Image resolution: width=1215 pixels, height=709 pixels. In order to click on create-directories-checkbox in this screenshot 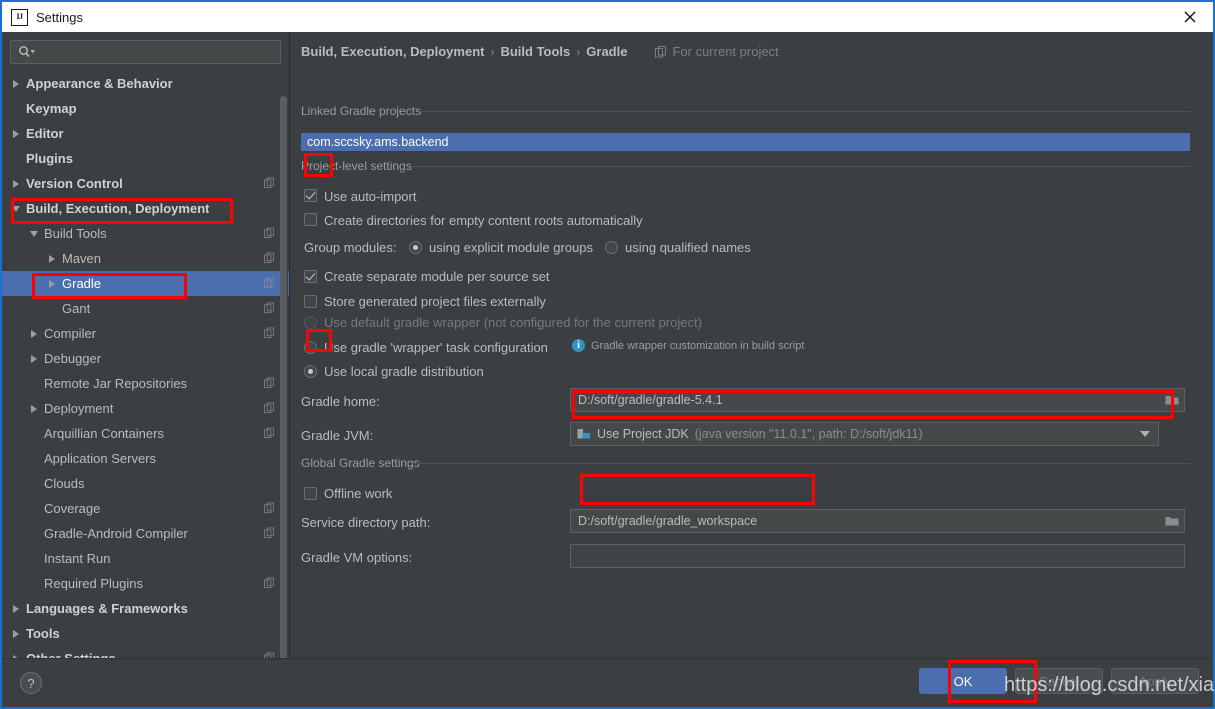, I will do `click(310, 219)`.